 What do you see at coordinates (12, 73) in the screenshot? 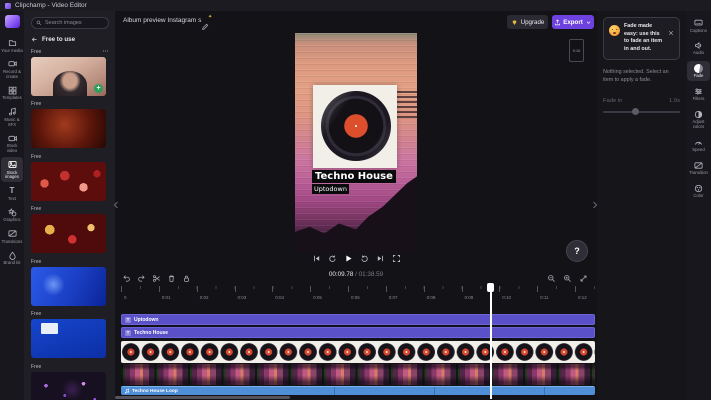
I see `sidebar-item-label: Record & create` at bounding box center [12, 73].